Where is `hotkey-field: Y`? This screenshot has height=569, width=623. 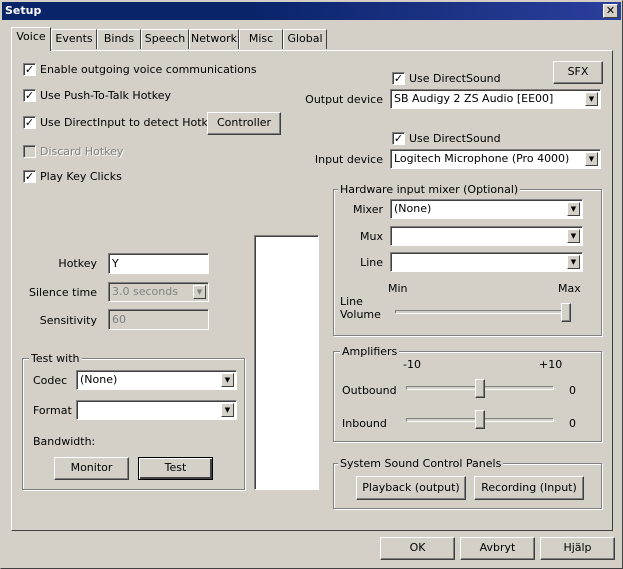 hotkey-field: Y is located at coordinates (158, 263).